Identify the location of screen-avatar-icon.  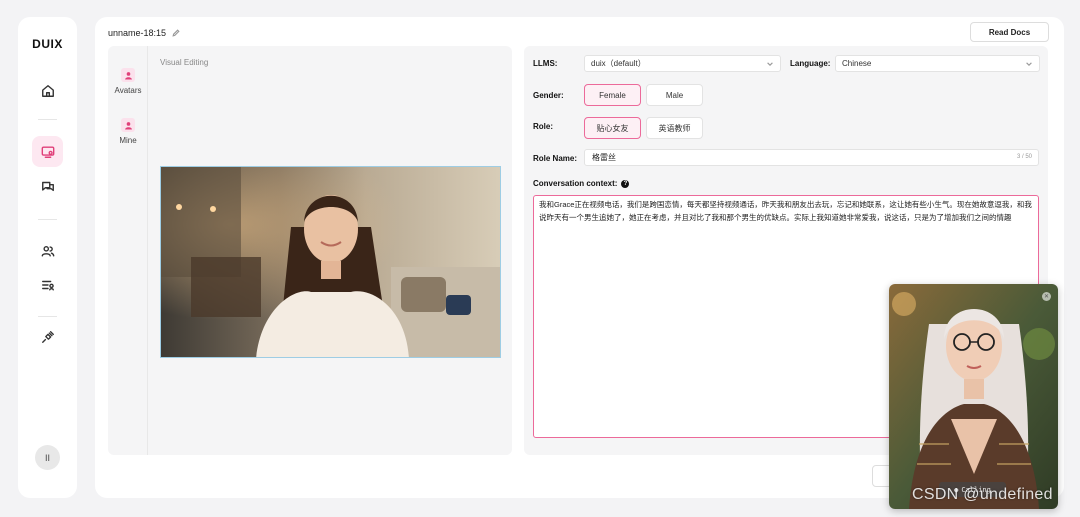
(47, 151).